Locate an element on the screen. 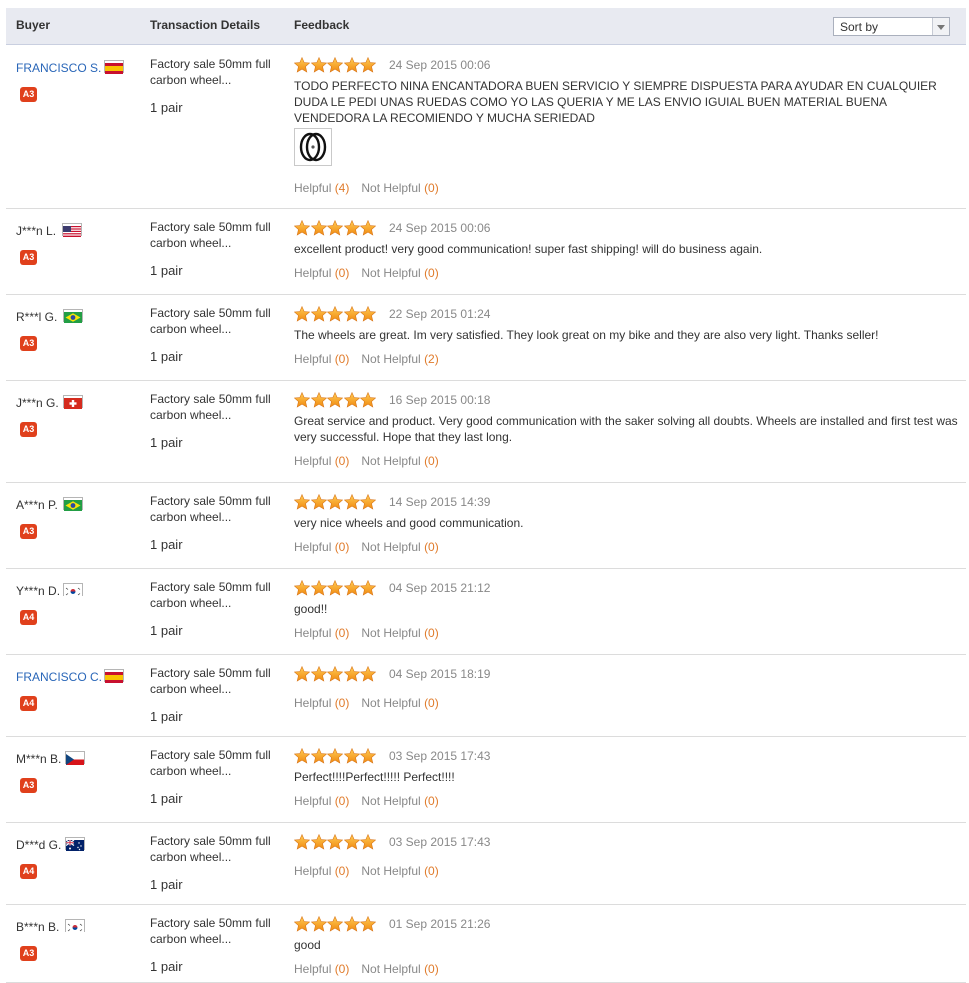  flag-au-icon is located at coordinates (75, 844).